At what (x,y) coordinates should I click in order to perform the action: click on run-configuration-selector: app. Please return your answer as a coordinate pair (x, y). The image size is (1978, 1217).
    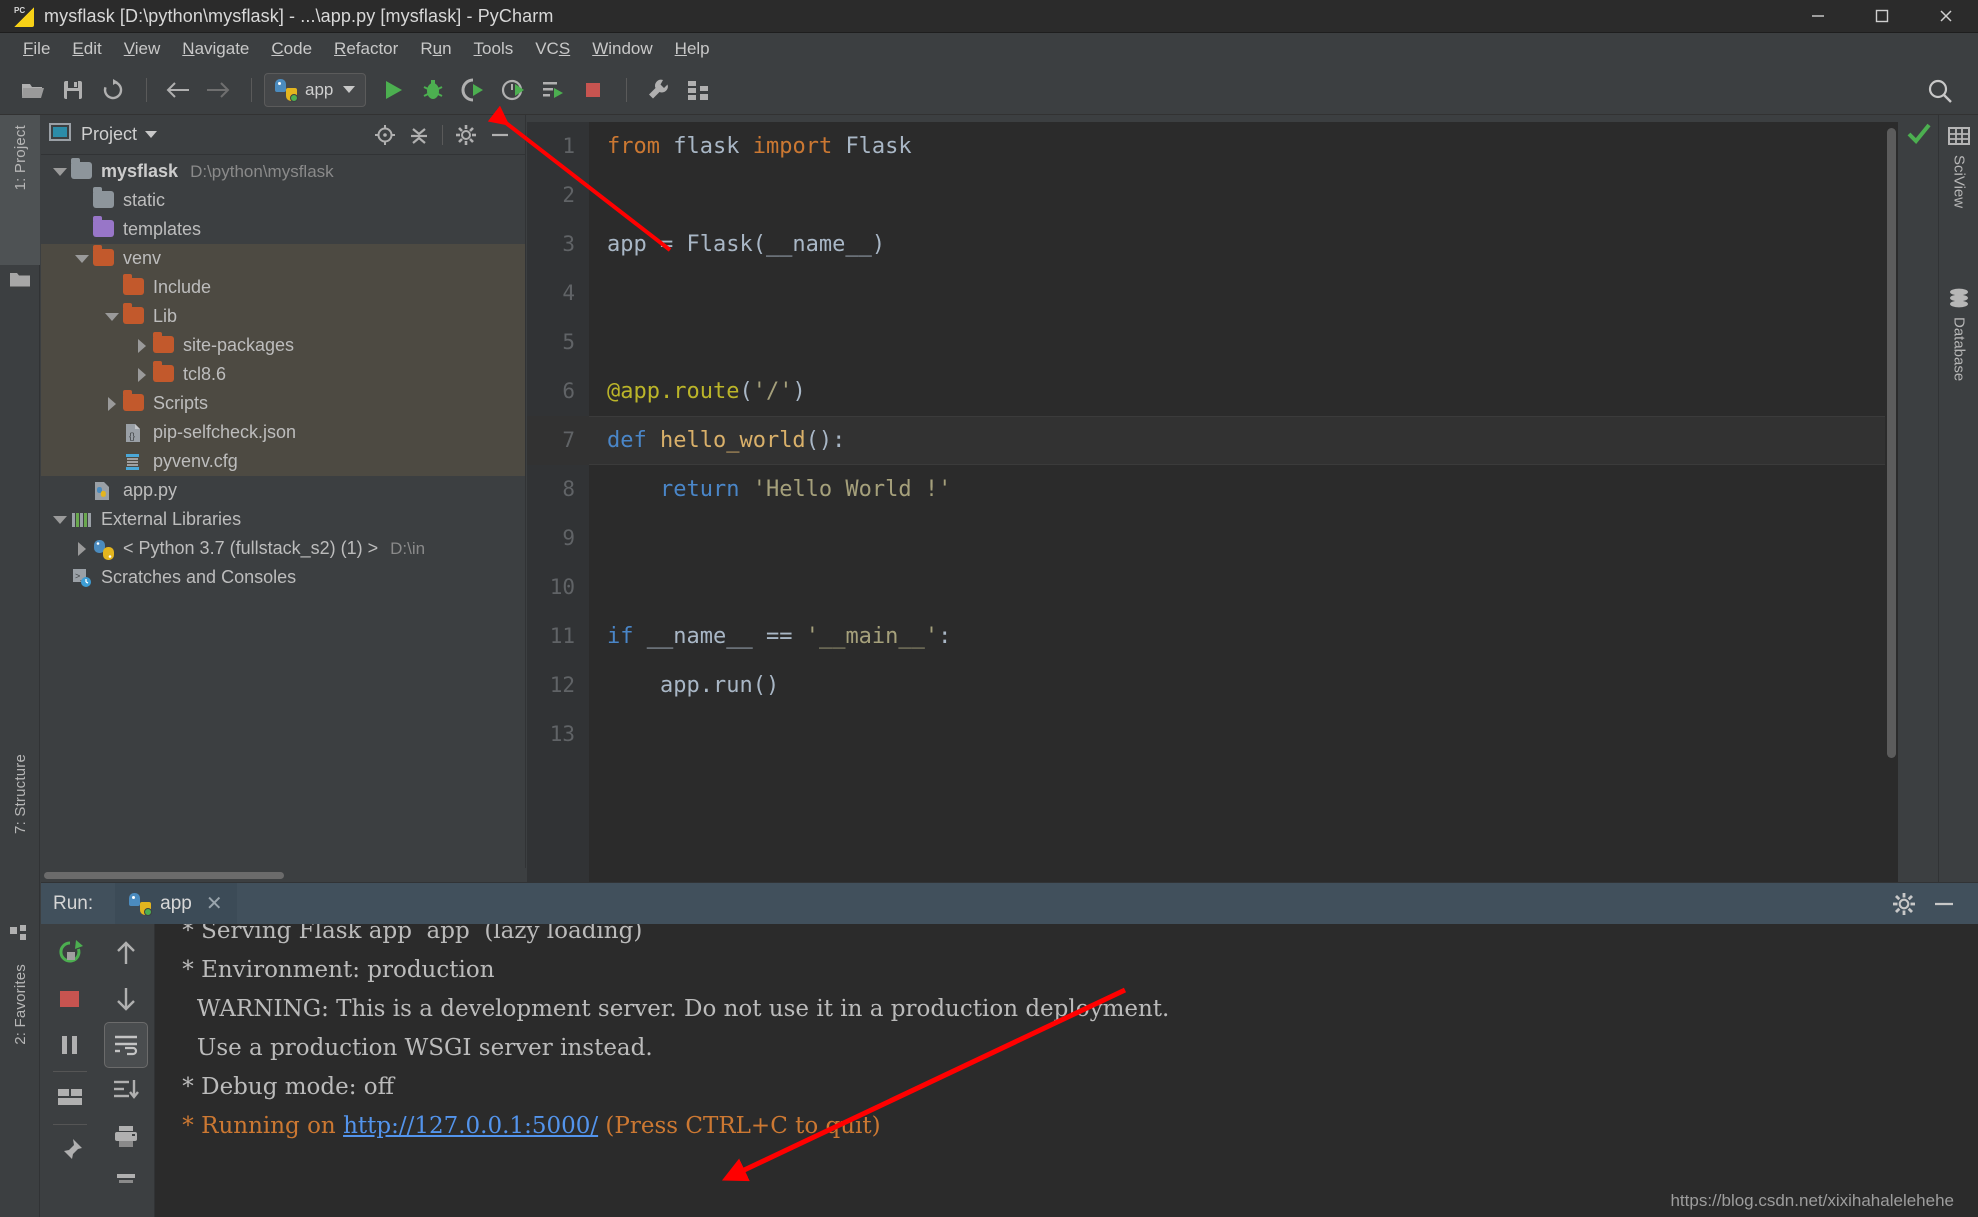
    Looking at the image, I should click on (315, 89).